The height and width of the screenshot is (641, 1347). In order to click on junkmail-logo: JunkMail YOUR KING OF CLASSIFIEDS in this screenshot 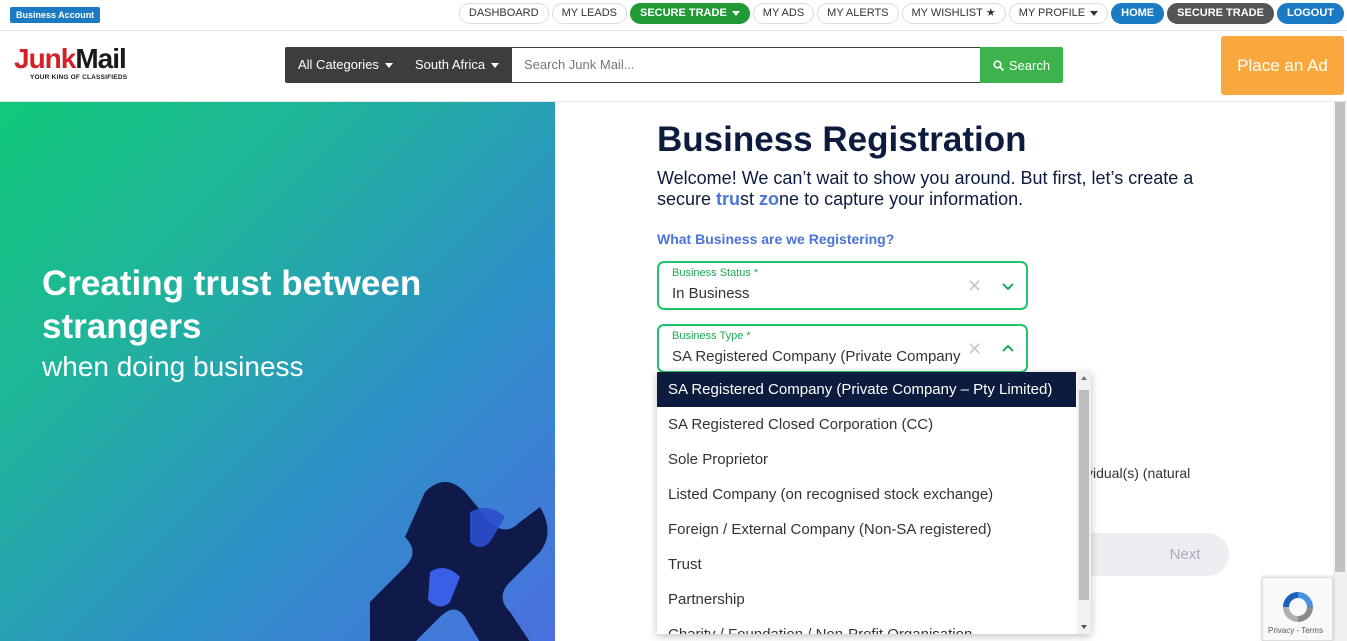, I will do `click(76, 67)`.